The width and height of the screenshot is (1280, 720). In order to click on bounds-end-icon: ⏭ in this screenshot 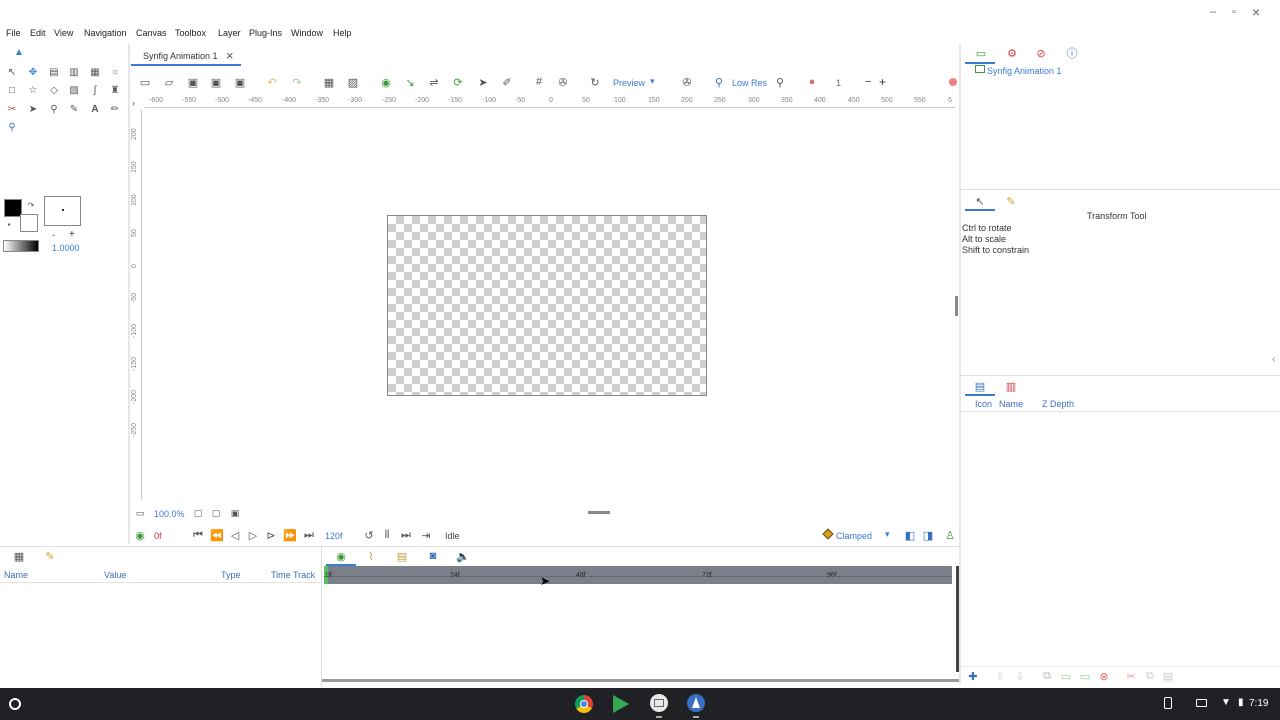, I will do `click(406, 535)`.